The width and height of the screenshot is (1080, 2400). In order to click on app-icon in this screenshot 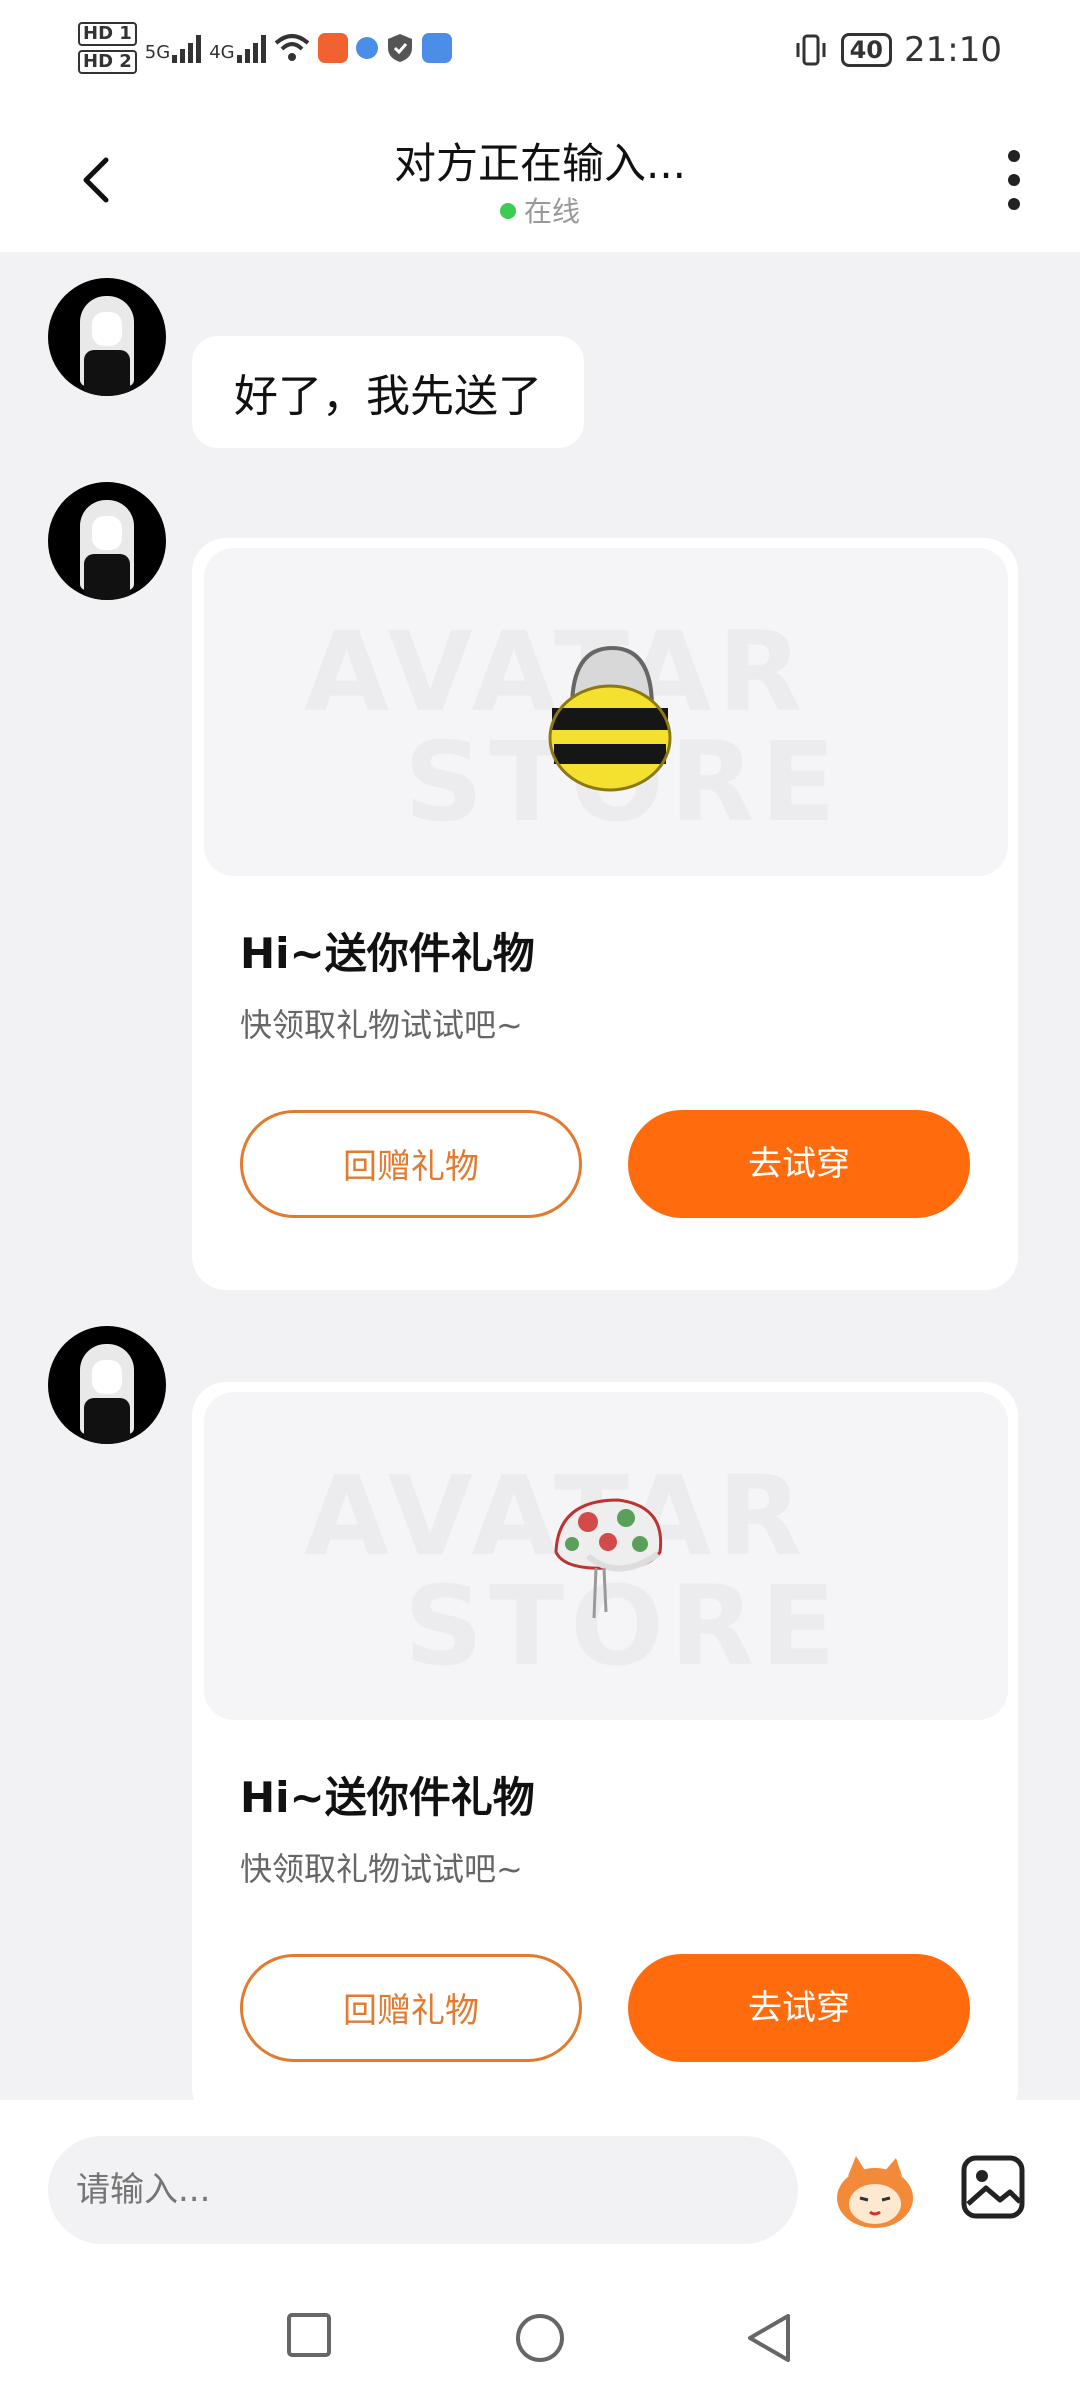, I will do `click(436, 48)`.